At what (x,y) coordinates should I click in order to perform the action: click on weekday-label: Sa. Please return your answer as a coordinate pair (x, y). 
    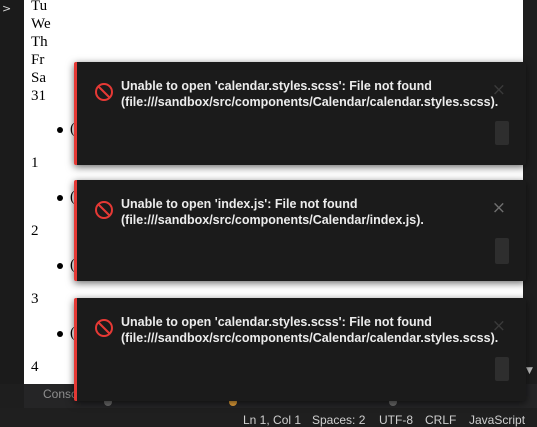
    Looking at the image, I should click on (38, 78).